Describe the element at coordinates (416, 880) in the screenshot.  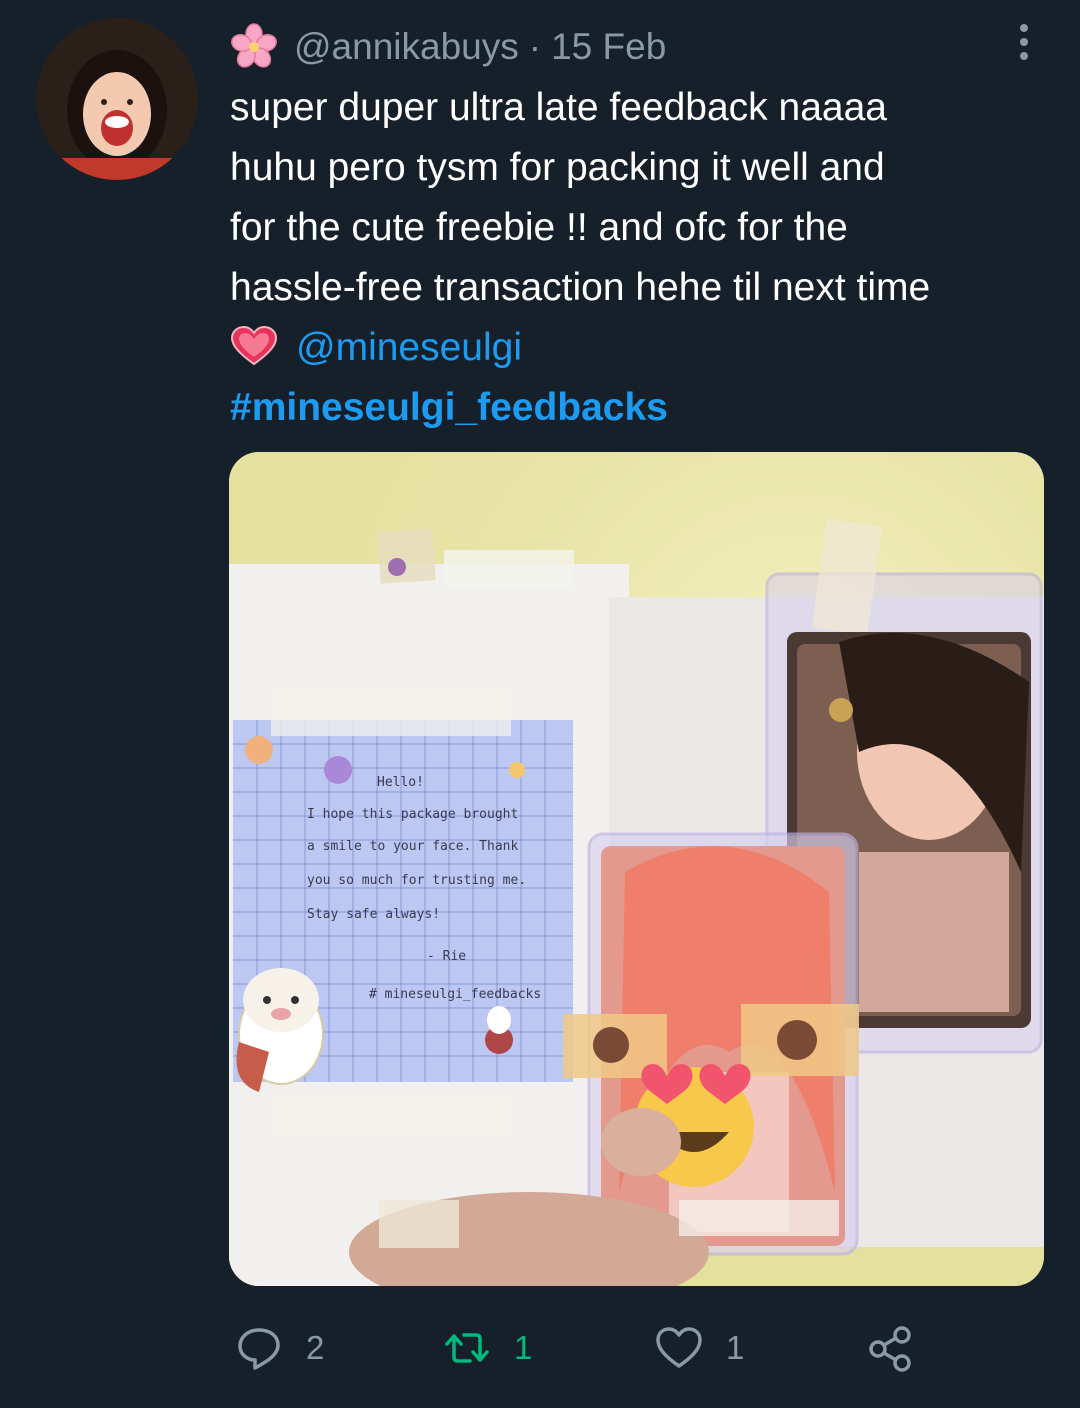
I see `note-text: you so much for trusting me.` at that location.